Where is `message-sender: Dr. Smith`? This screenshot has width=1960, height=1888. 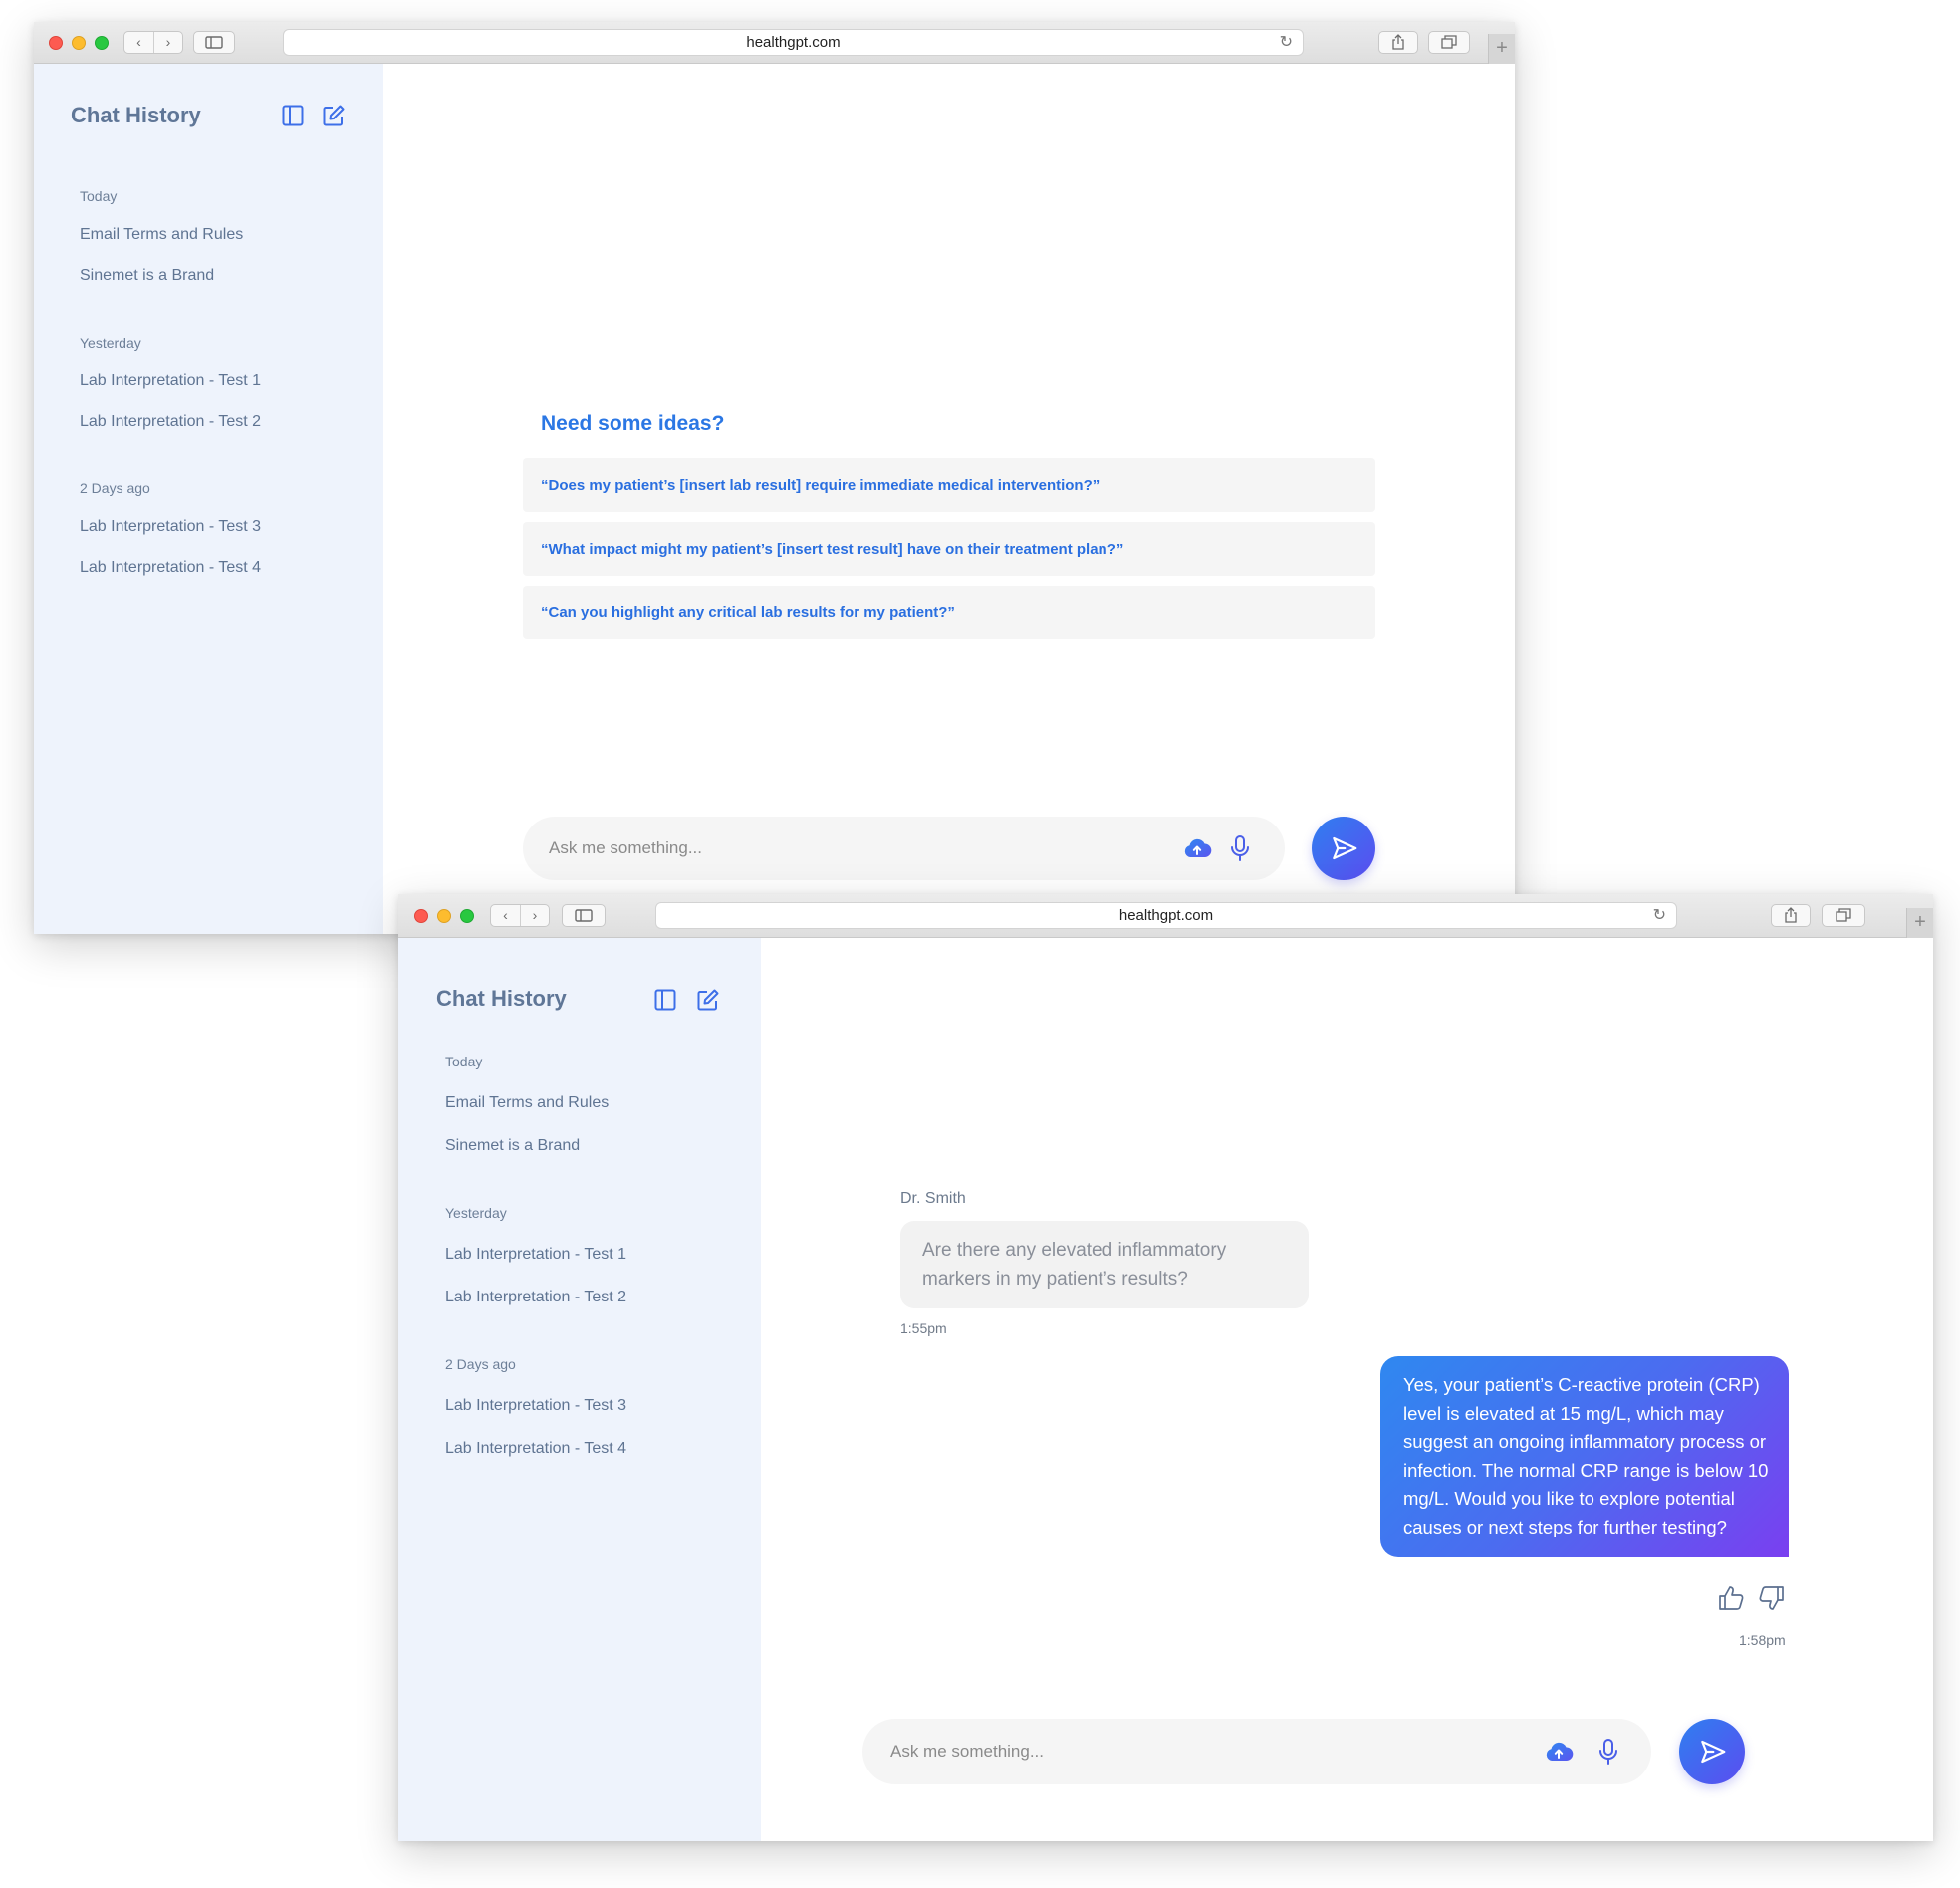
message-sender: Dr. Smith is located at coordinates (933, 1198).